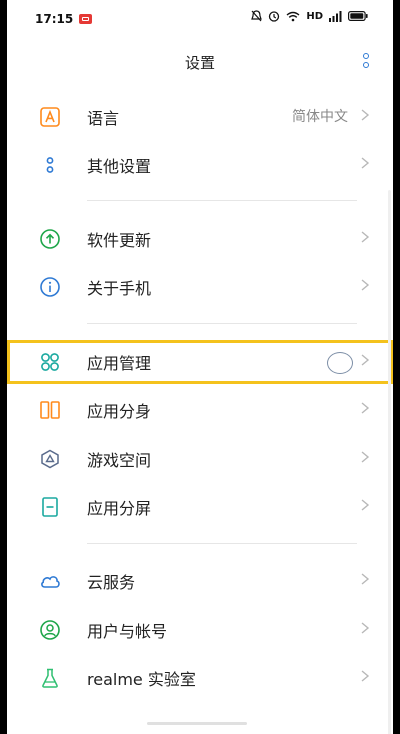  What do you see at coordinates (200, 458) in the screenshot?
I see `settings-item-game-space: 游戏空间` at bounding box center [200, 458].